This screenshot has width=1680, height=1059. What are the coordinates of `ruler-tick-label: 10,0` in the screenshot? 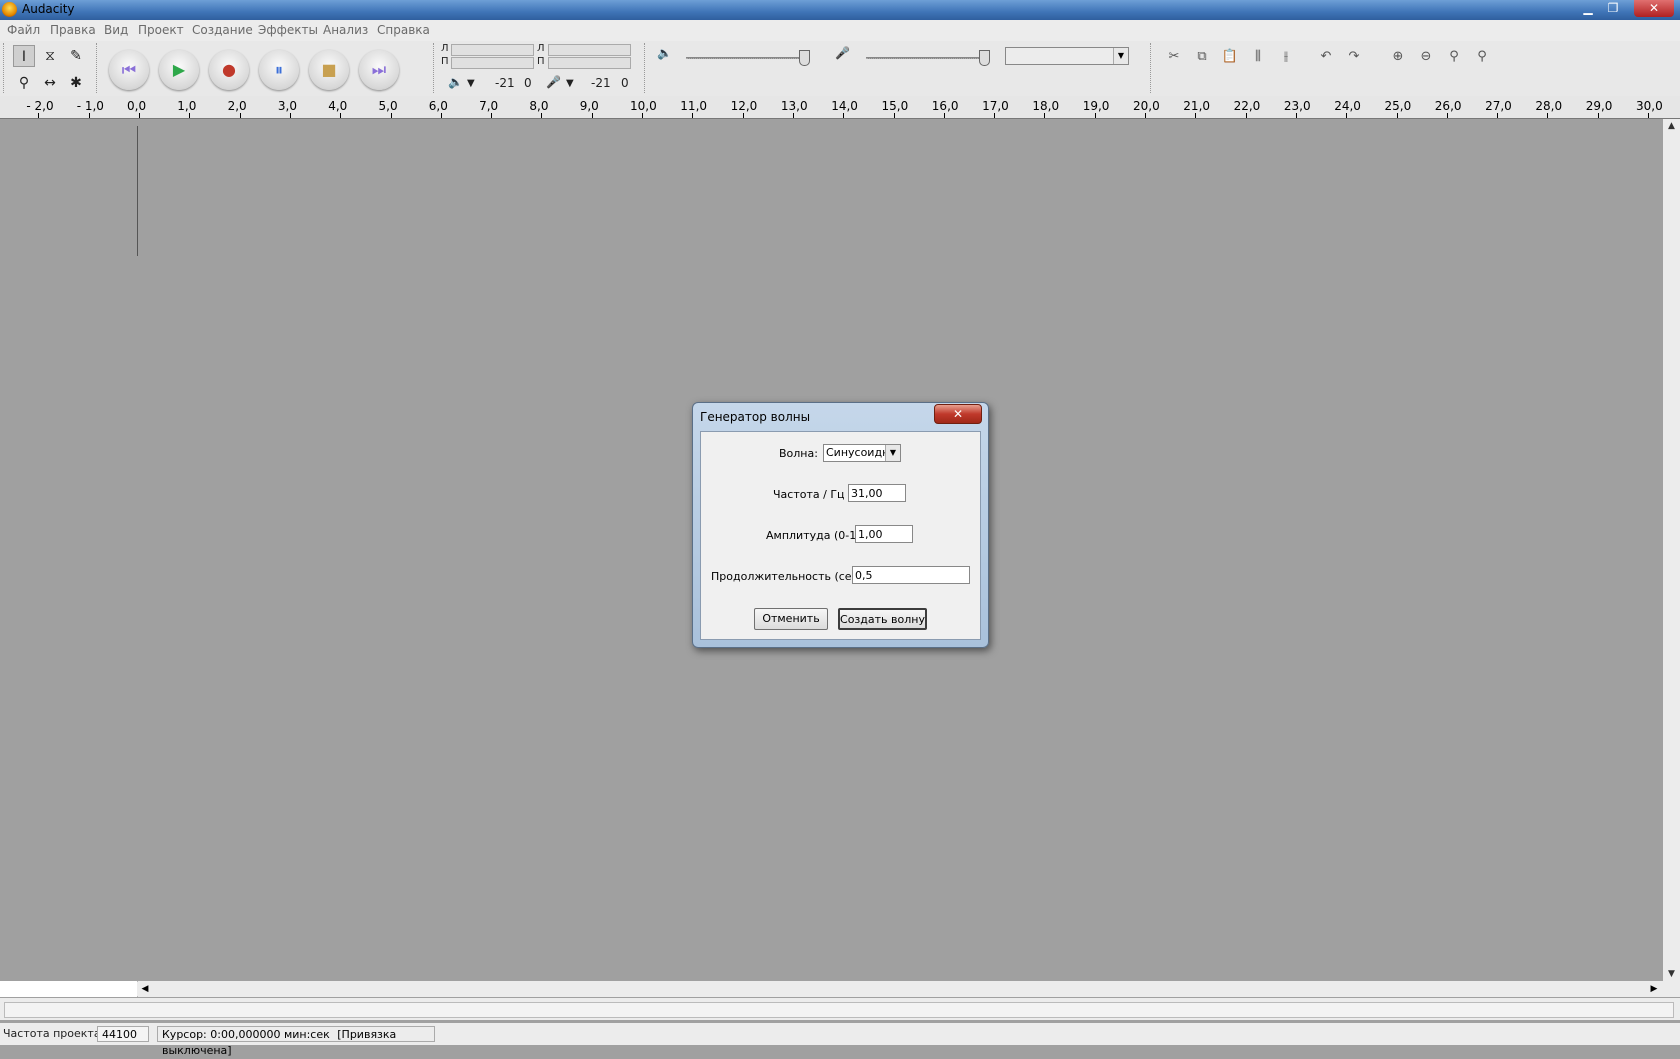 It's located at (643, 106).